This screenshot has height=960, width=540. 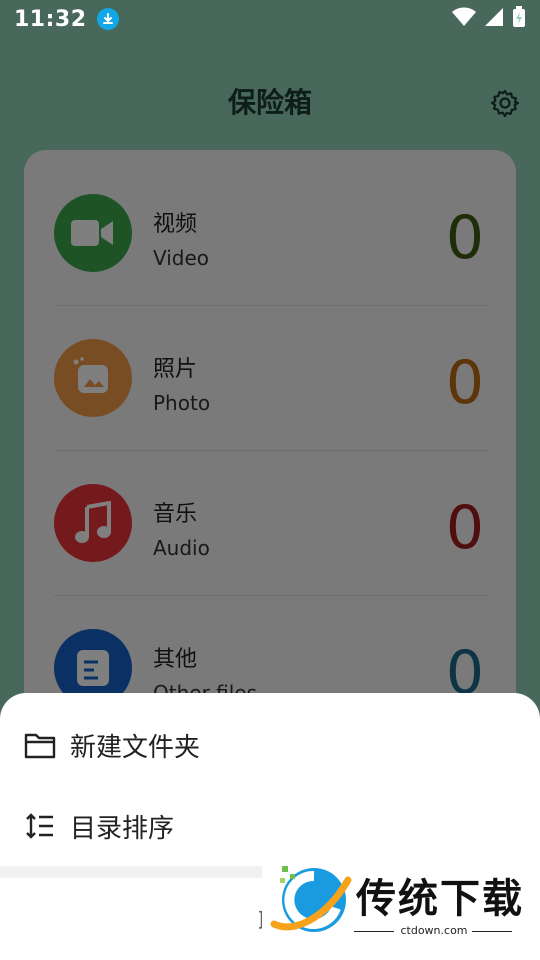 What do you see at coordinates (107, 19) in the screenshot?
I see `download-icon` at bounding box center [107, 19].